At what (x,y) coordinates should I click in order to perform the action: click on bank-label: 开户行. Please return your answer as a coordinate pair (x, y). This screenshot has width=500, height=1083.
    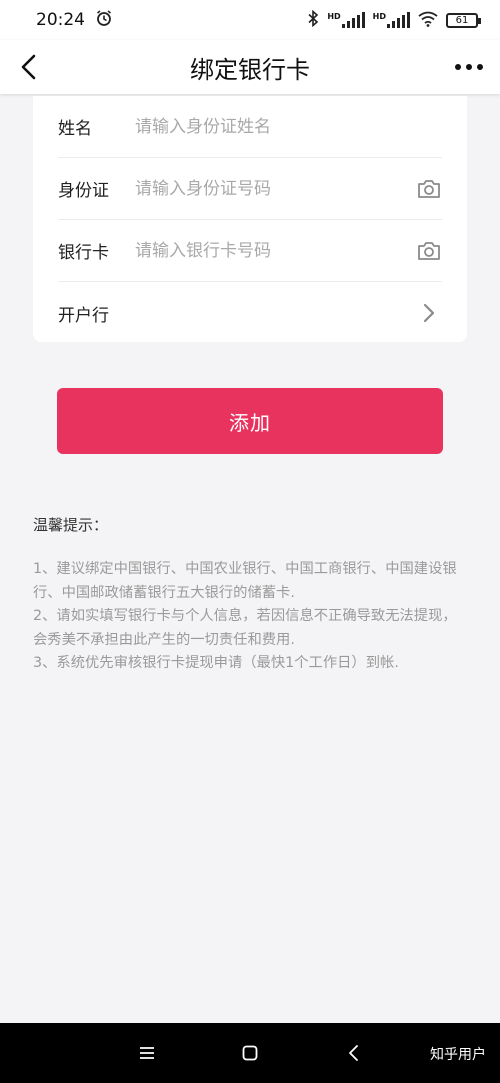
    Looking at the image, I should click on (83, 315).